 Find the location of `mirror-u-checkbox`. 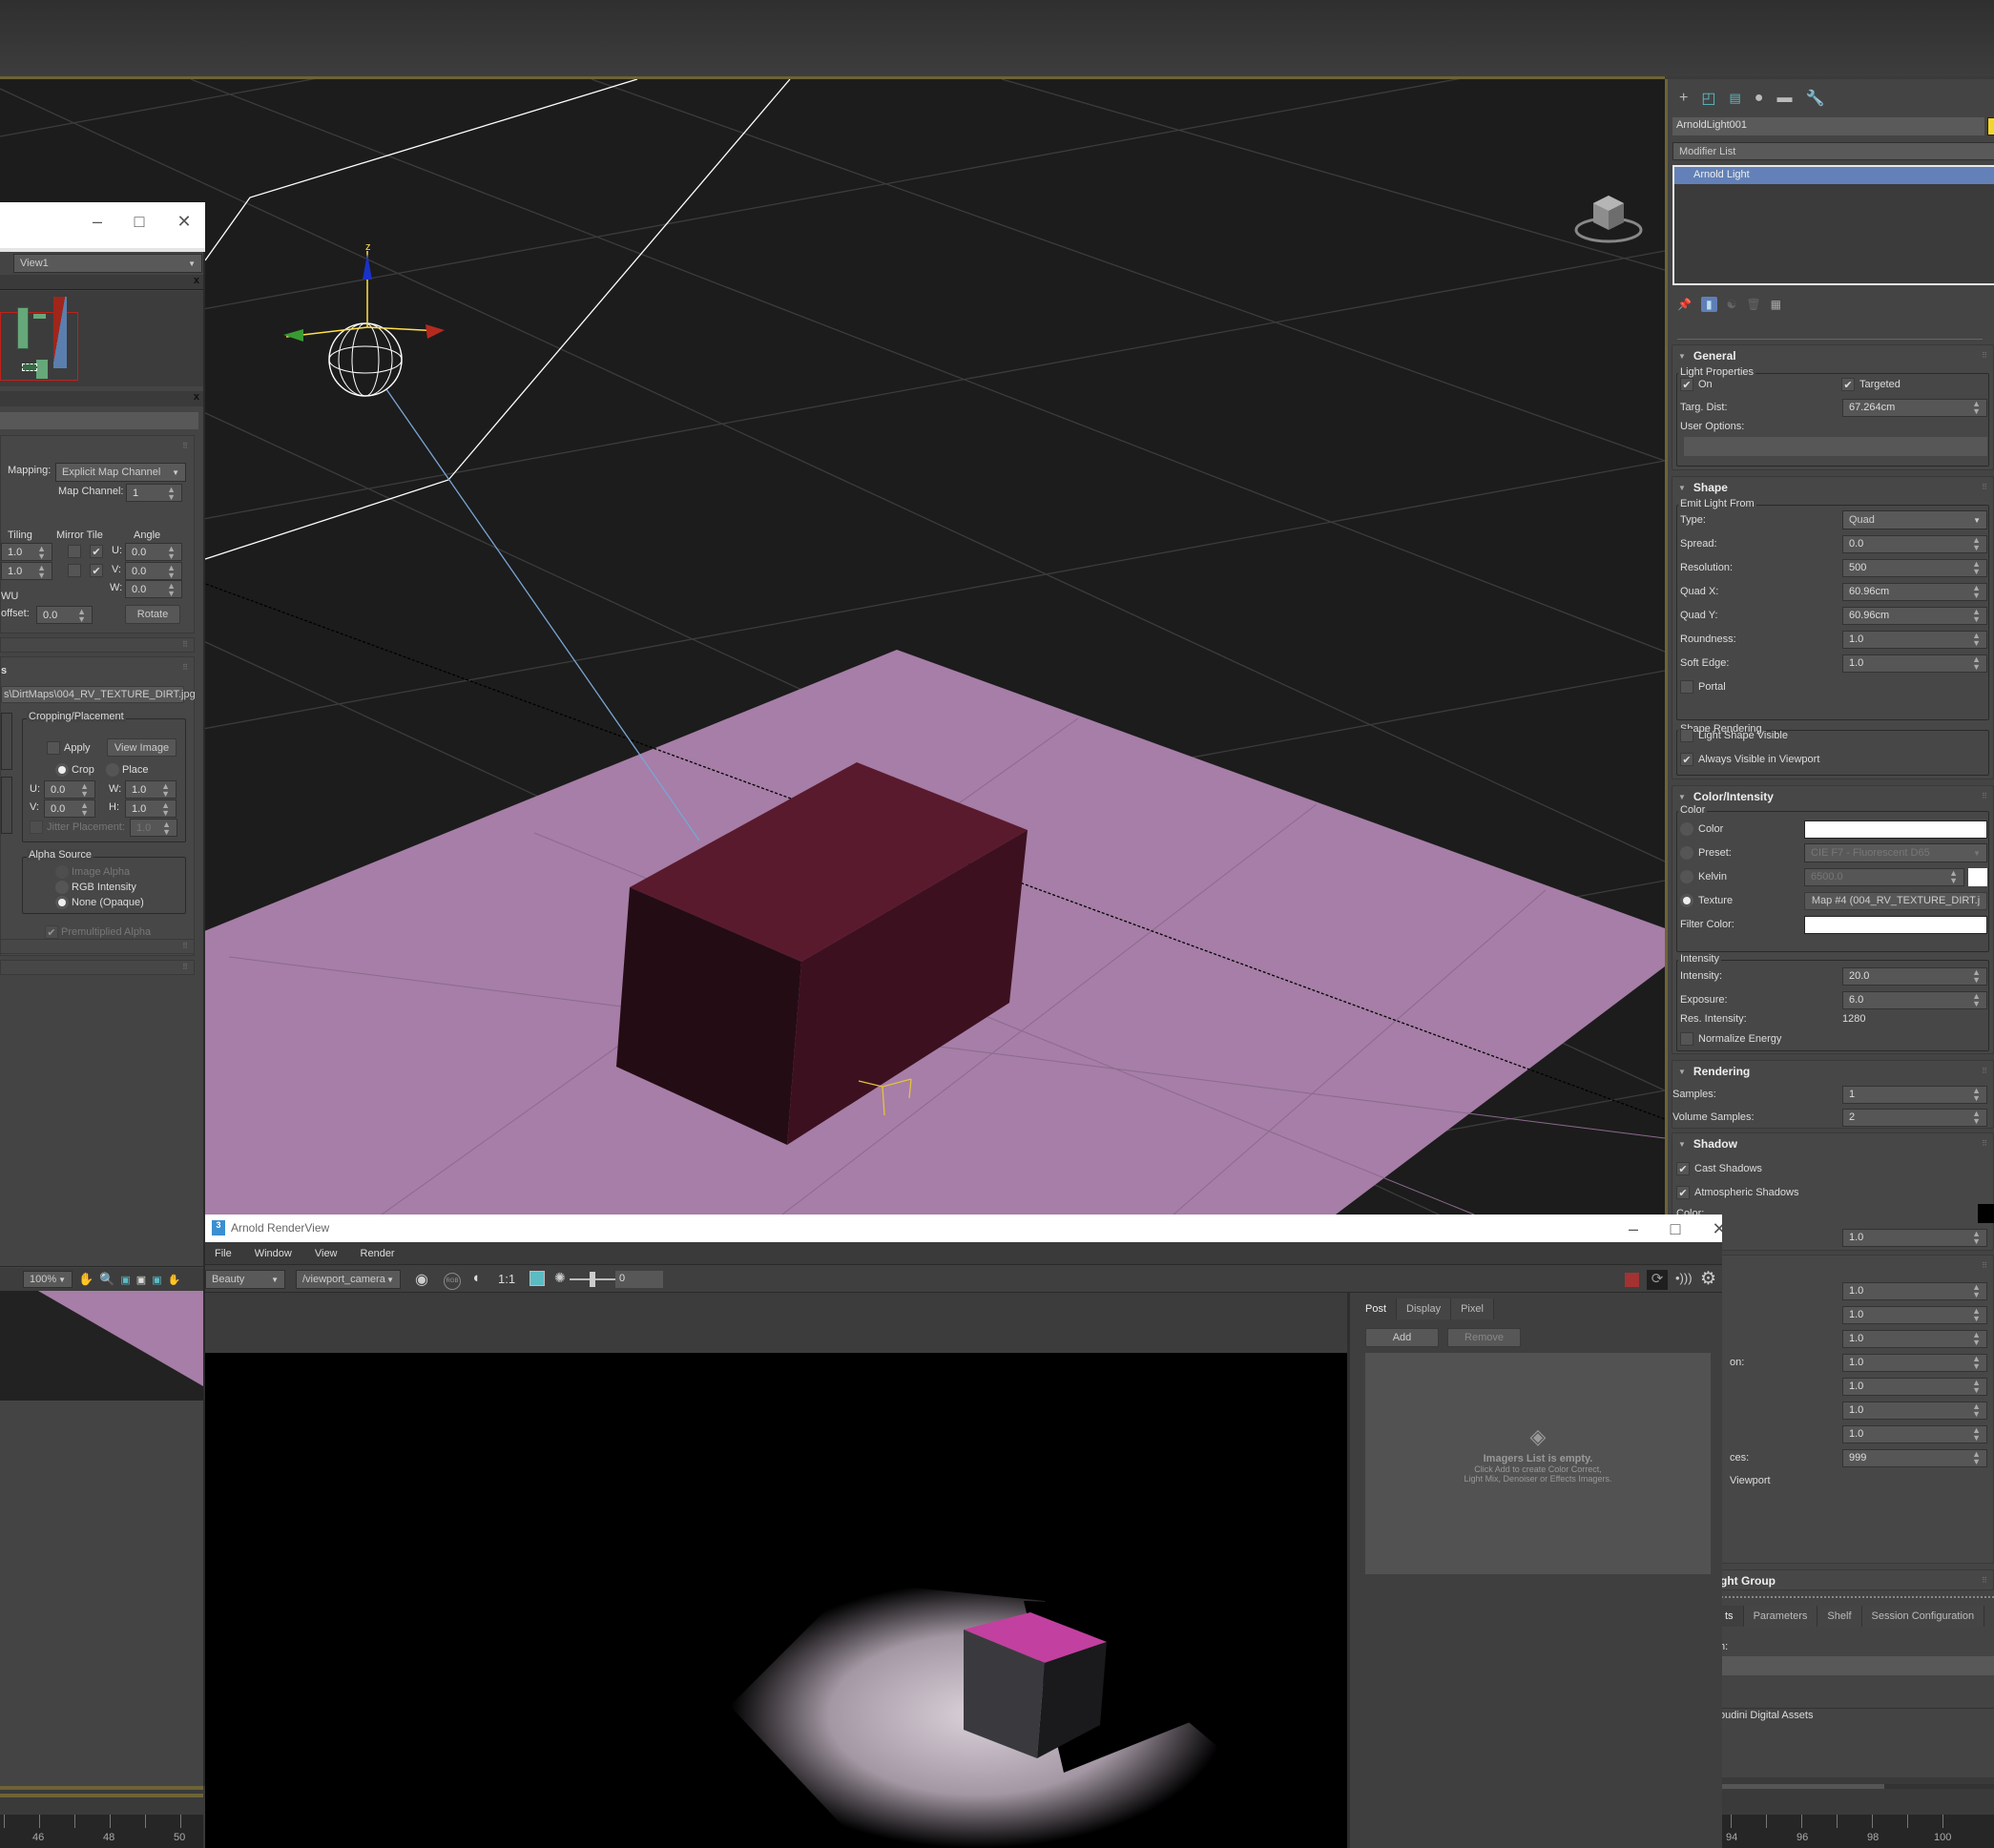

mirror-u-checkbox is located at coordinates (74, 551).